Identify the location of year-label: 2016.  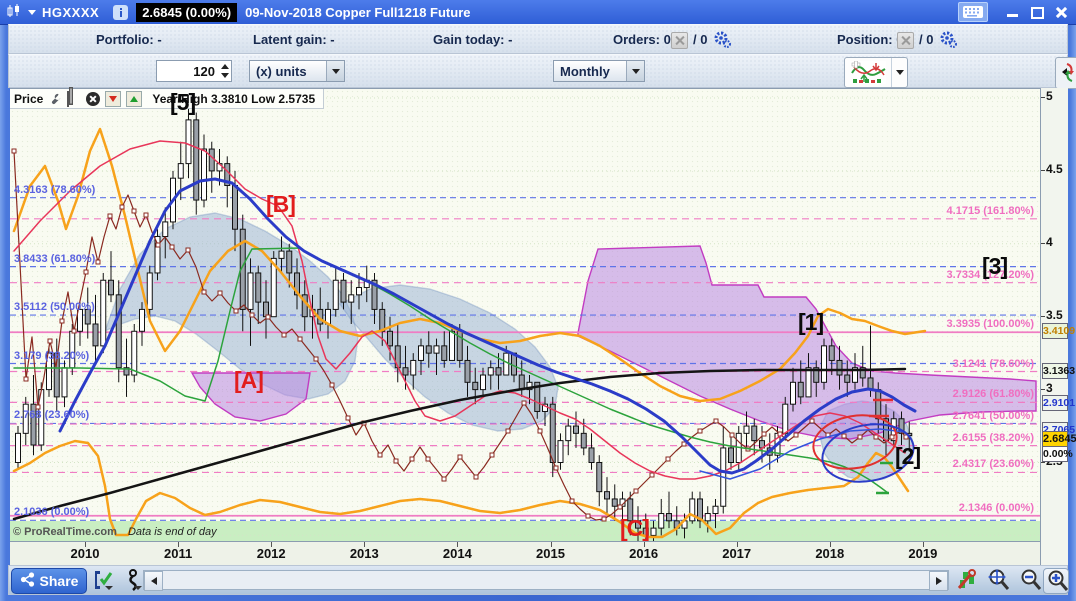
(644, 553).